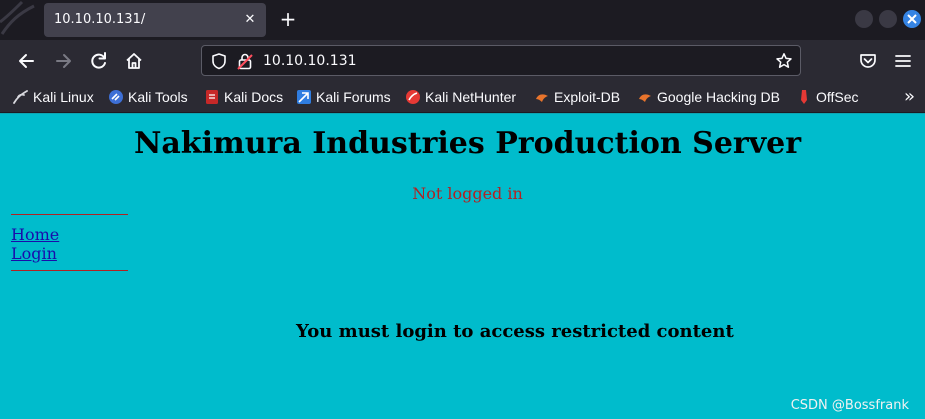 The image size is (925, 419). Describe the element at coordinates (63, 97) in the screenshot. I see `bookmark-label: Kali Linux` at that location.